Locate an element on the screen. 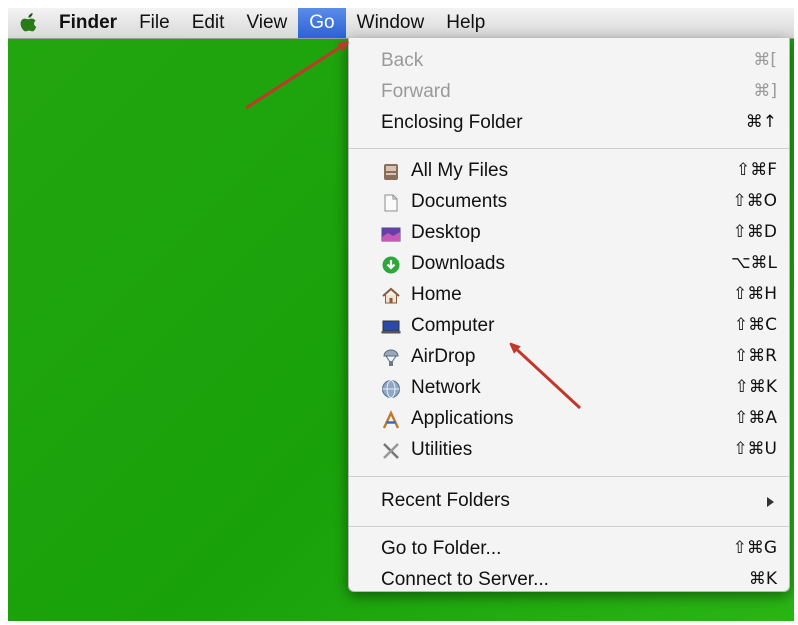 This screenshot has height=625, width=798. arrow-to-go-menu is located at coordinates (295, 77).